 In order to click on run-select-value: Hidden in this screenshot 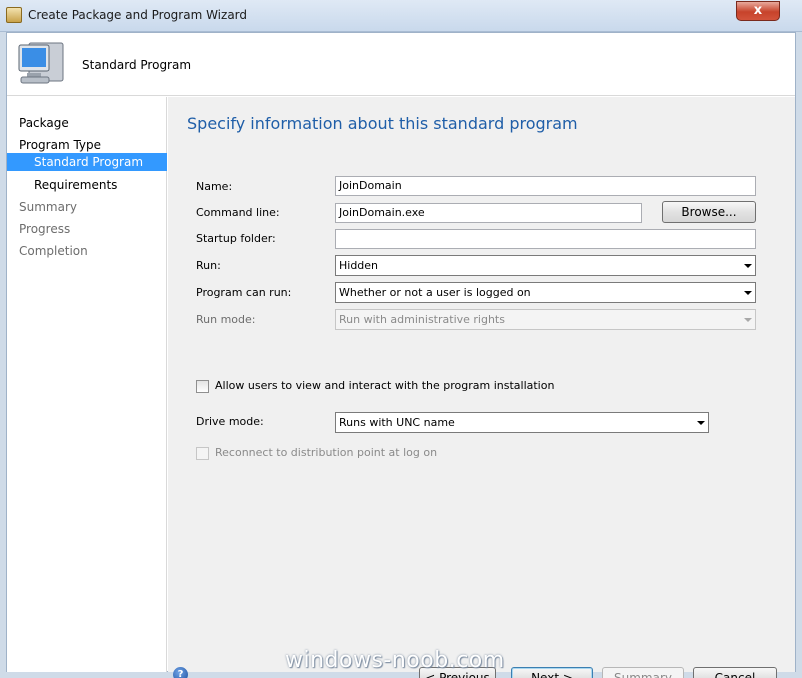, I will do `click(359, 265)`.